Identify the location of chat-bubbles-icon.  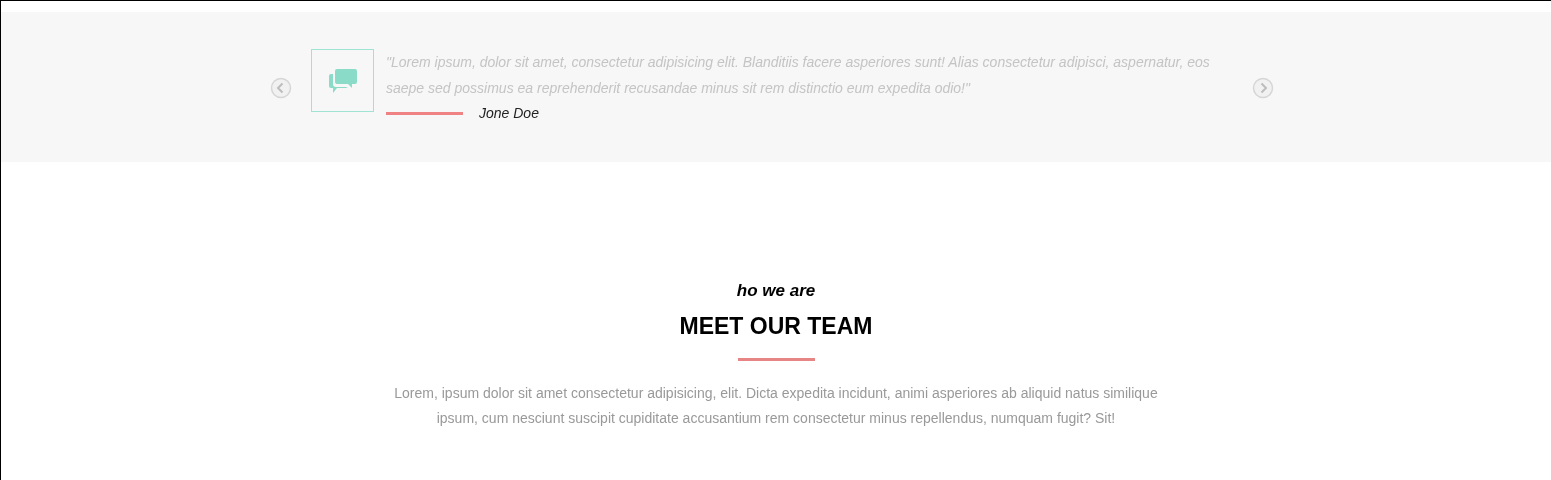
(342, 80).